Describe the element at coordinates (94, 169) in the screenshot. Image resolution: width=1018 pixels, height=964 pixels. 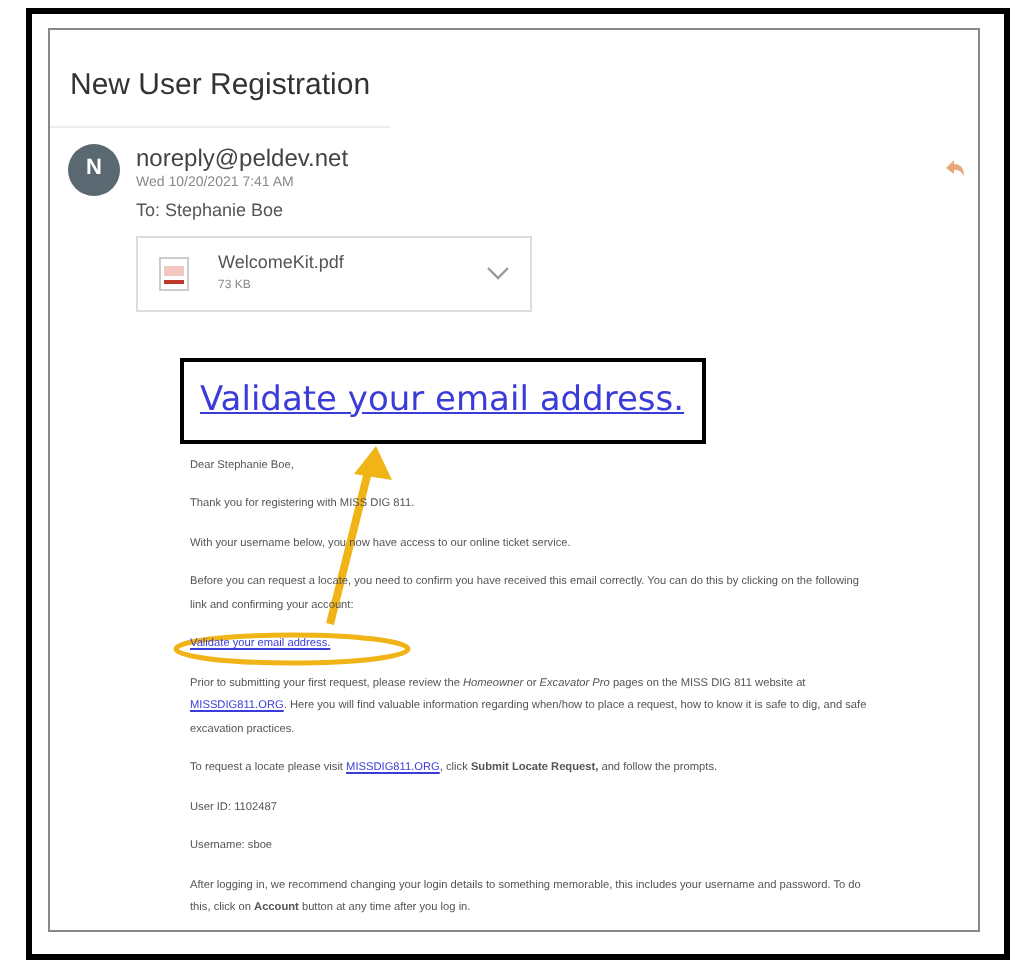
I see `sender-avatar: N` at that location.